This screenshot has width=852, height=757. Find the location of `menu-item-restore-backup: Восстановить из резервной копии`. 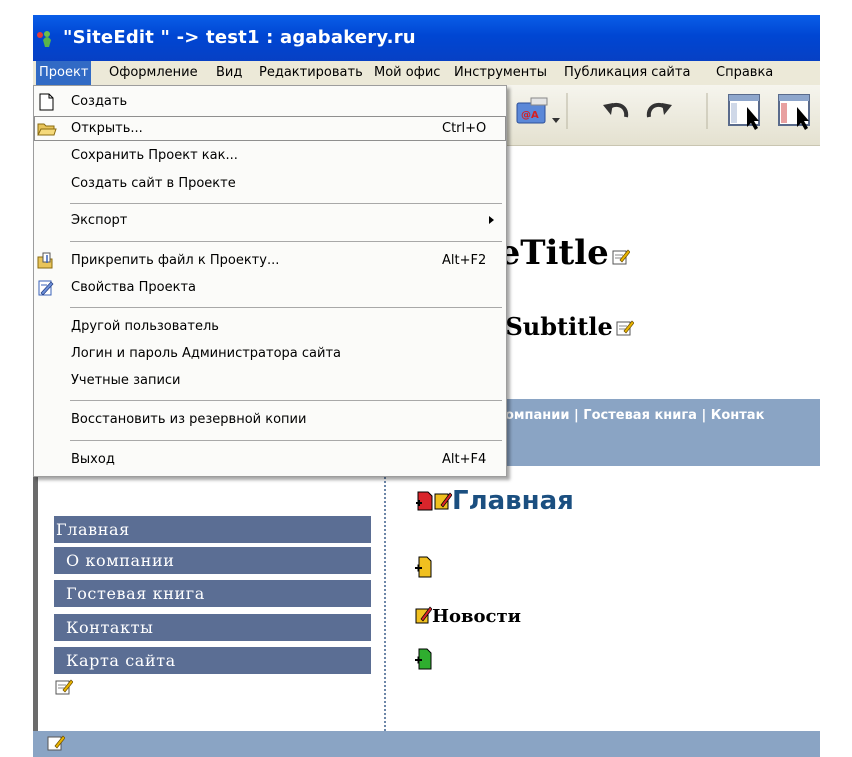

menu-item-restore-backup: Восстановить из резервной копии is located at coordinates (270, 419).